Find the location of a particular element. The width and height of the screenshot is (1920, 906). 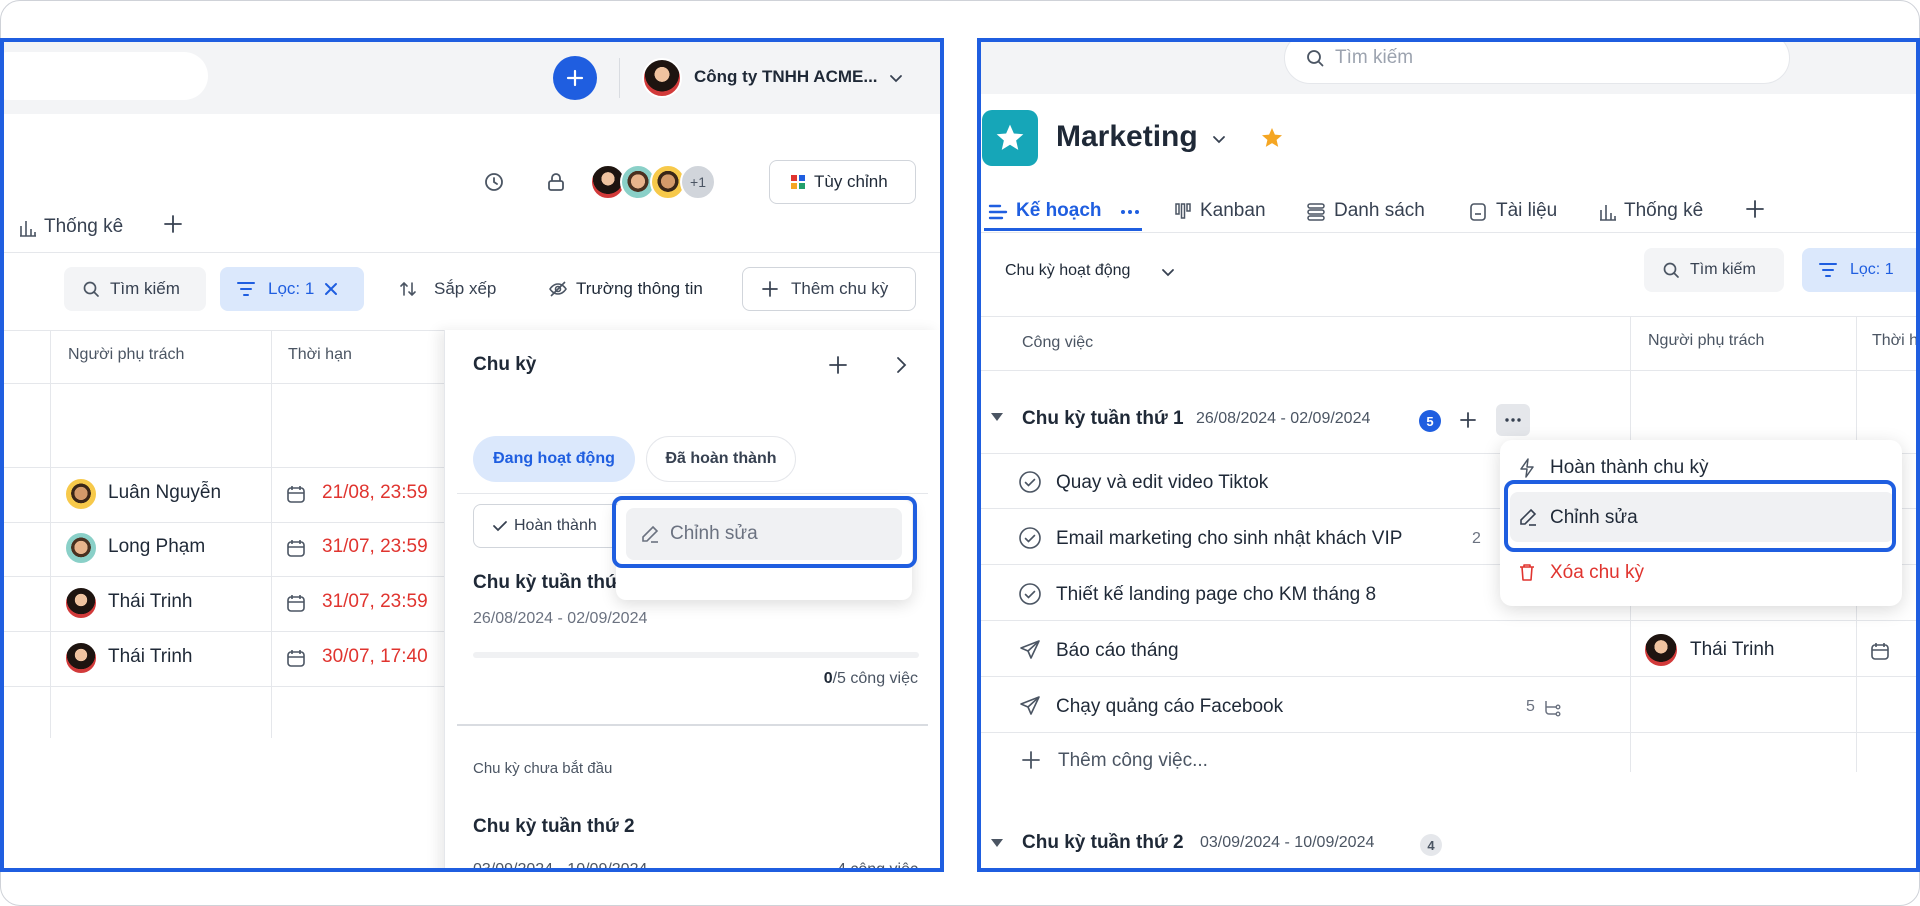

members-more-badge: +1 is located at coordinates (698, 182).